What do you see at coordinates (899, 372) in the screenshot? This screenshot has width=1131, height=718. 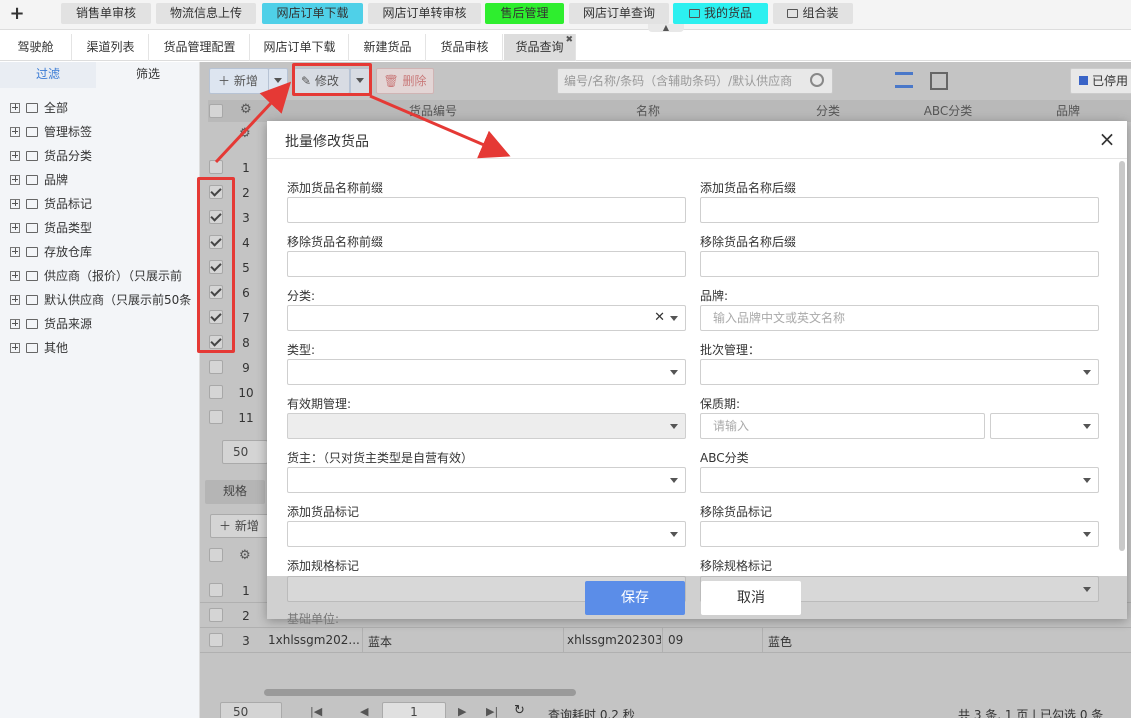 I see `batch-mgmt-select` at bounding box center [899, 372].